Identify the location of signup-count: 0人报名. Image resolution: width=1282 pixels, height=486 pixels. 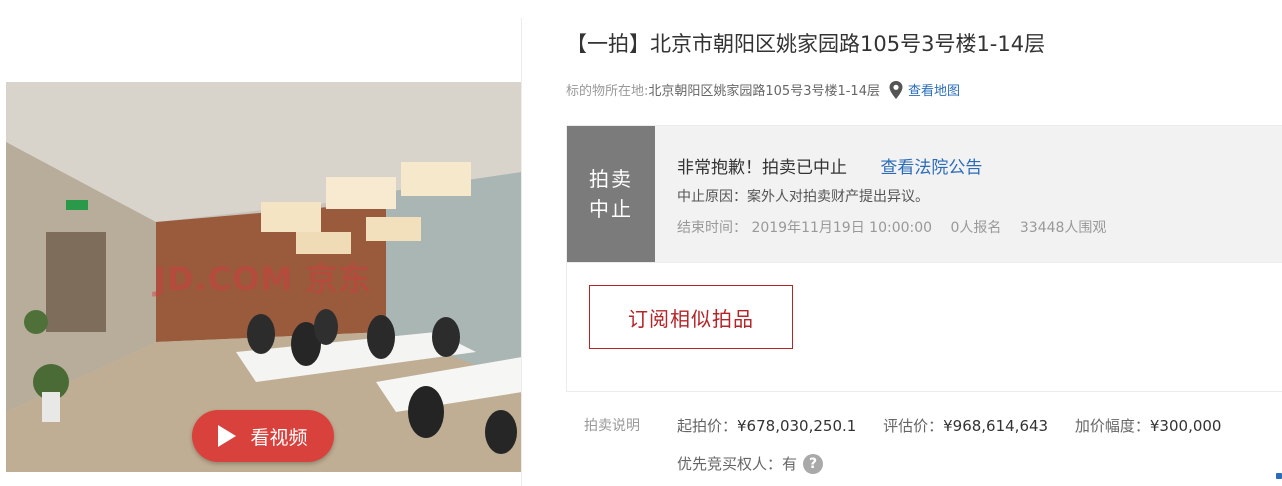
(976, 228).